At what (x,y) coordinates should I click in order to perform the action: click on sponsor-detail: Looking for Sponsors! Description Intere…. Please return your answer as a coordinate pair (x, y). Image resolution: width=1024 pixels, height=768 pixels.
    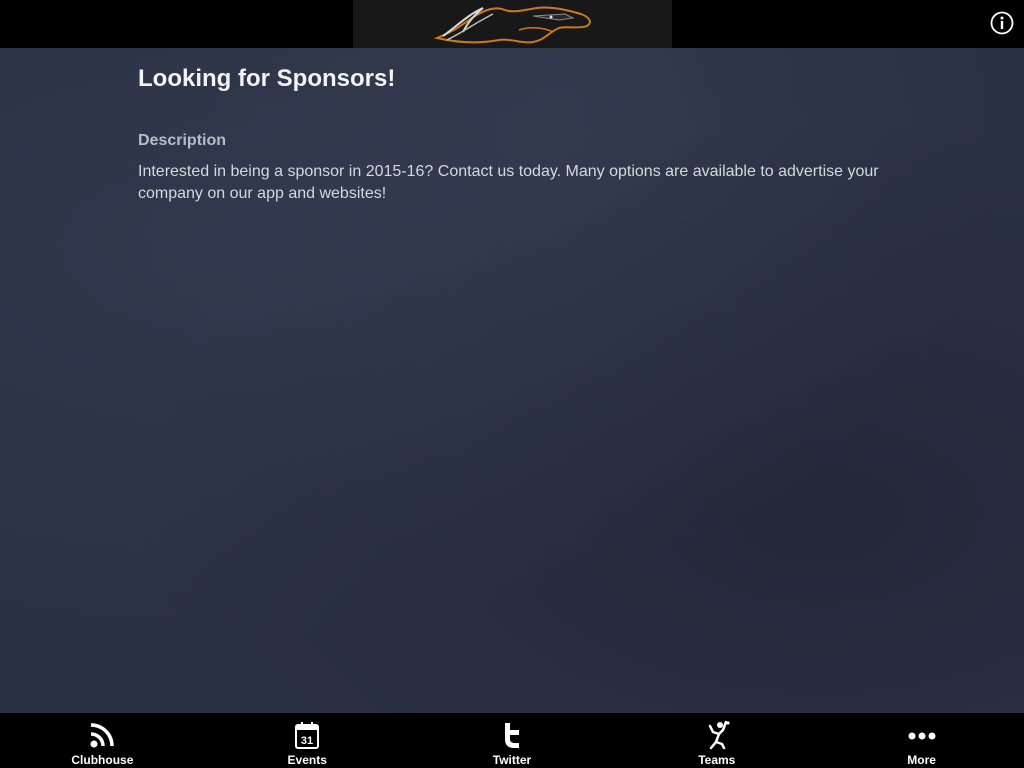
    Looking at the image, I should click on (518, 133).